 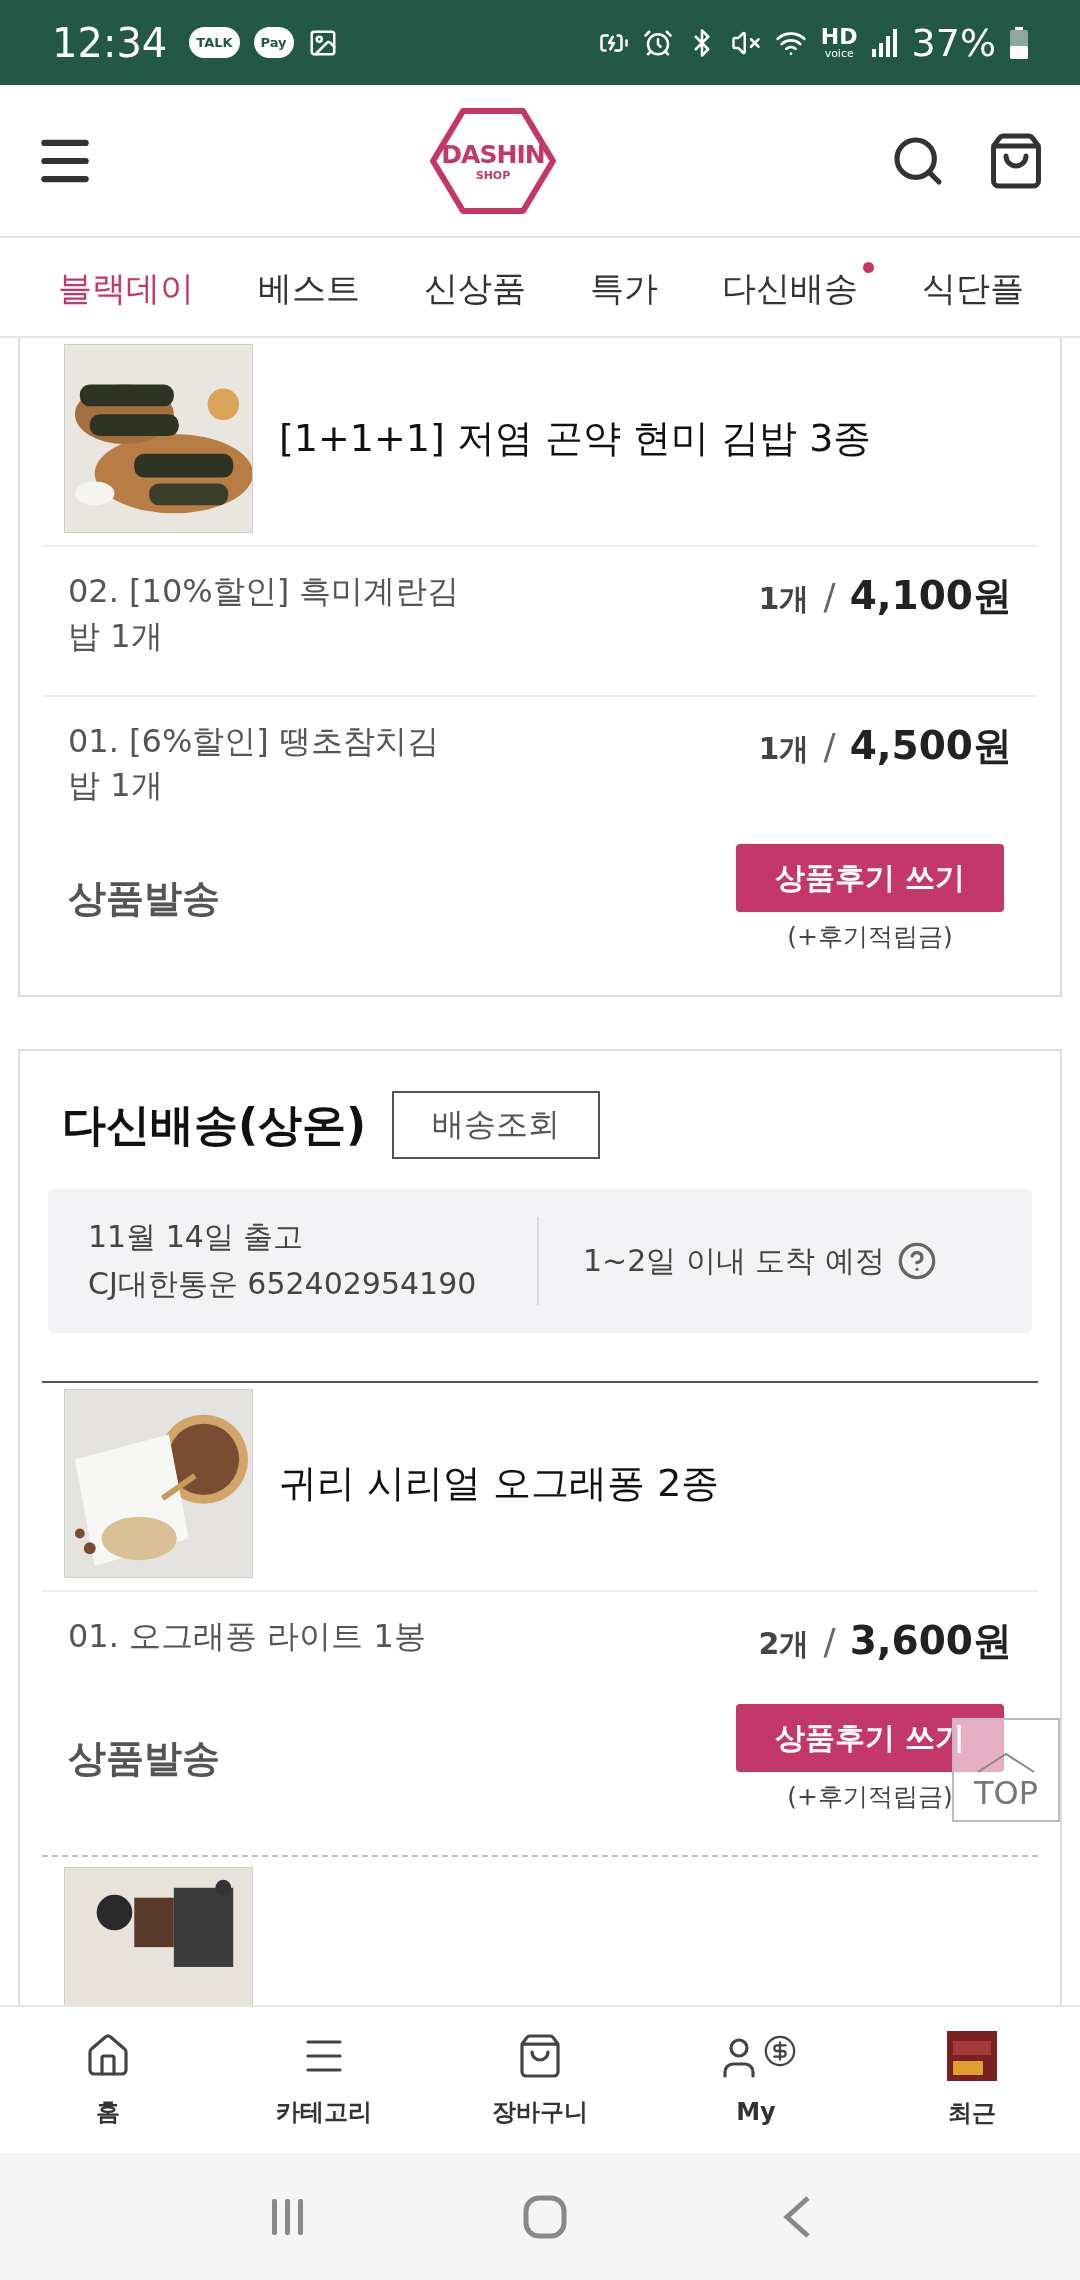 What do you see at coordinates (798, 287) in the screenshot?
I see `category-tab: 다신배송` at bounding box center [798, 287].